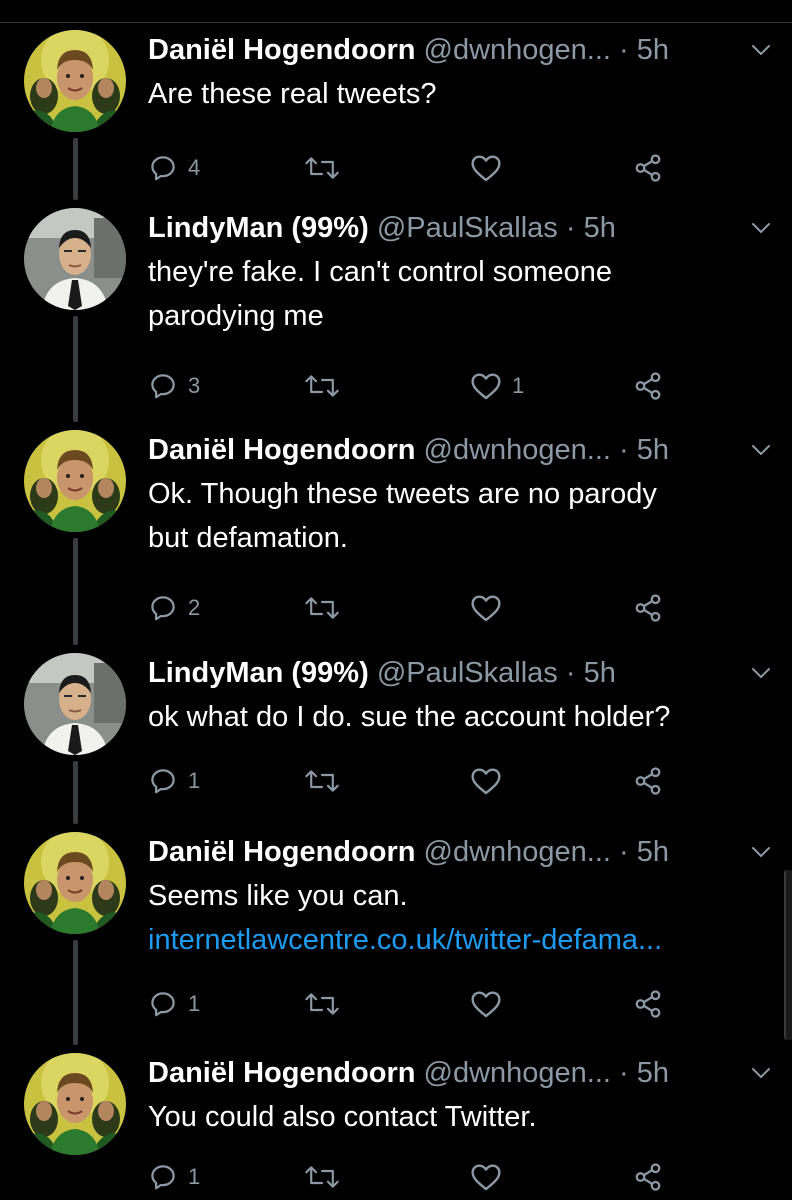  I want to click on reply-count: 4, so click(194, 167).